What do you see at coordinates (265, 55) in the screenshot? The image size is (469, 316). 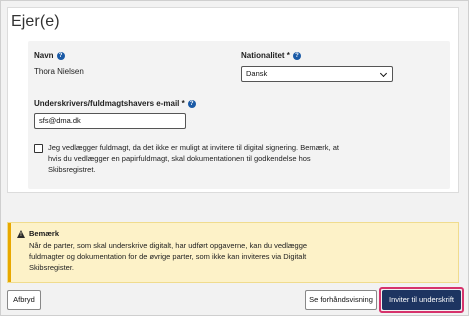 I see `nationality-label: Nationalitet *` at bounding box center [265, 55].